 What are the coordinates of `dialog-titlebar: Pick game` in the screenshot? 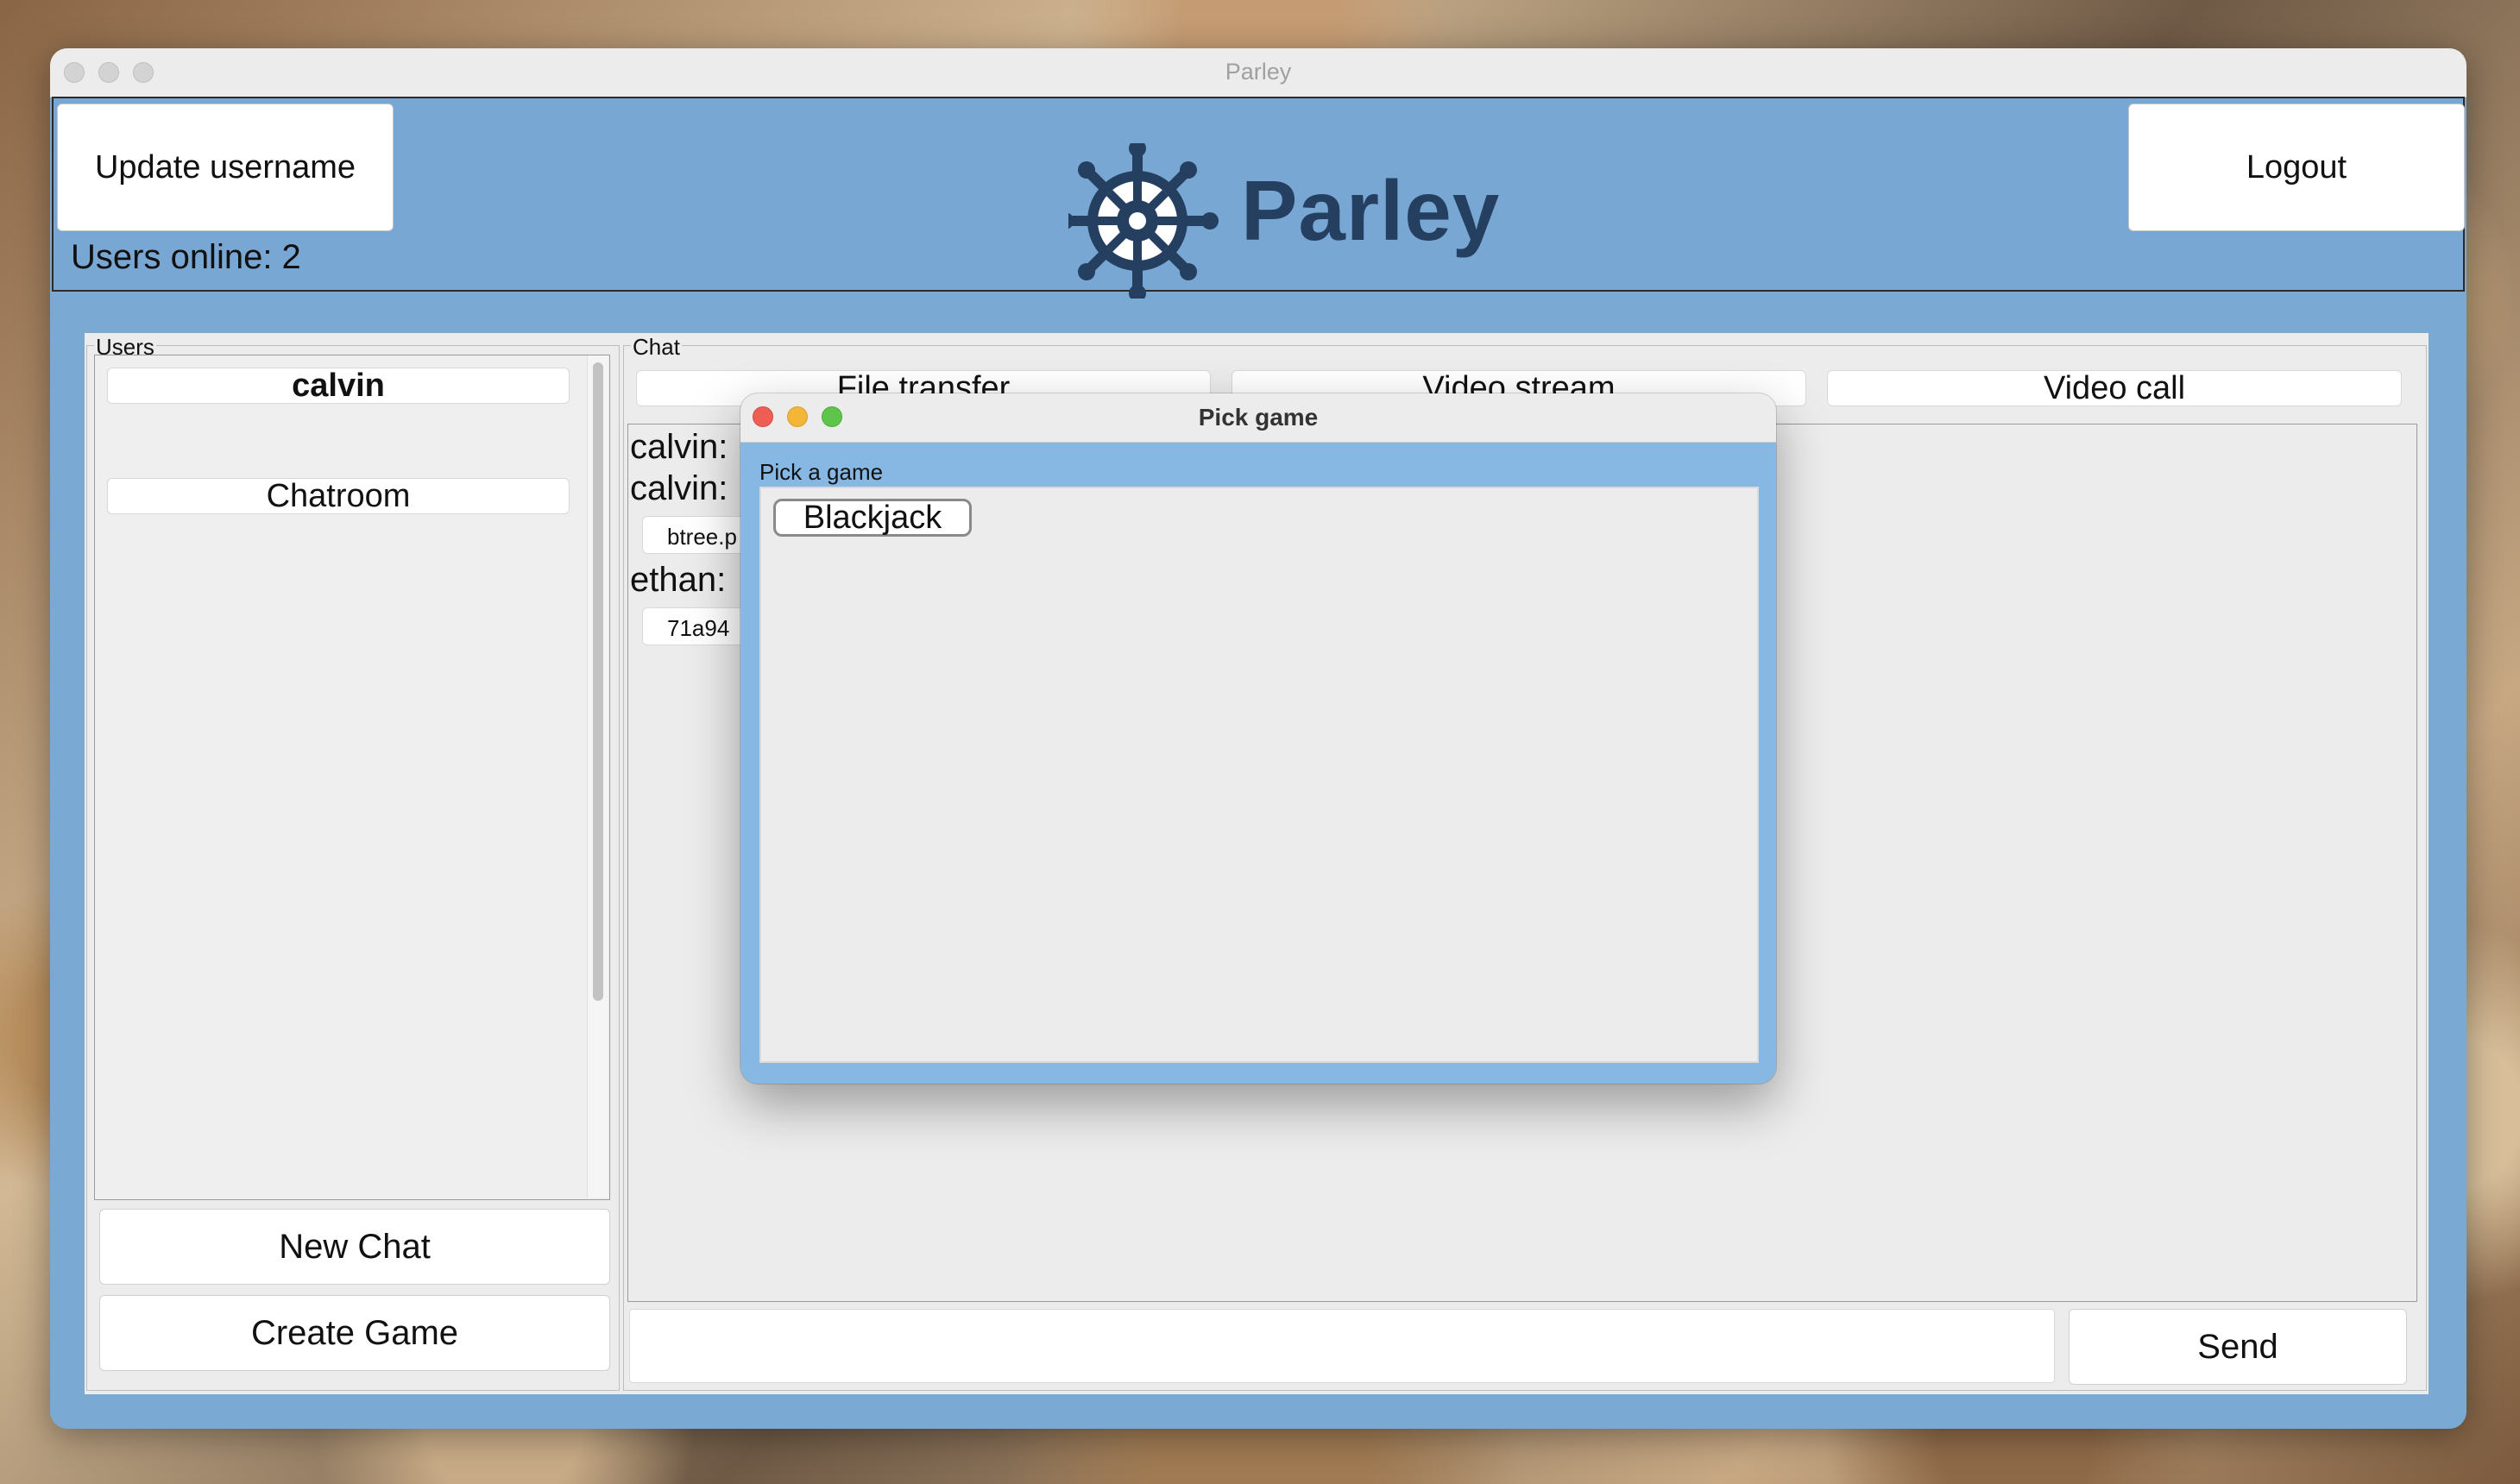 It's located at (1258, 418).